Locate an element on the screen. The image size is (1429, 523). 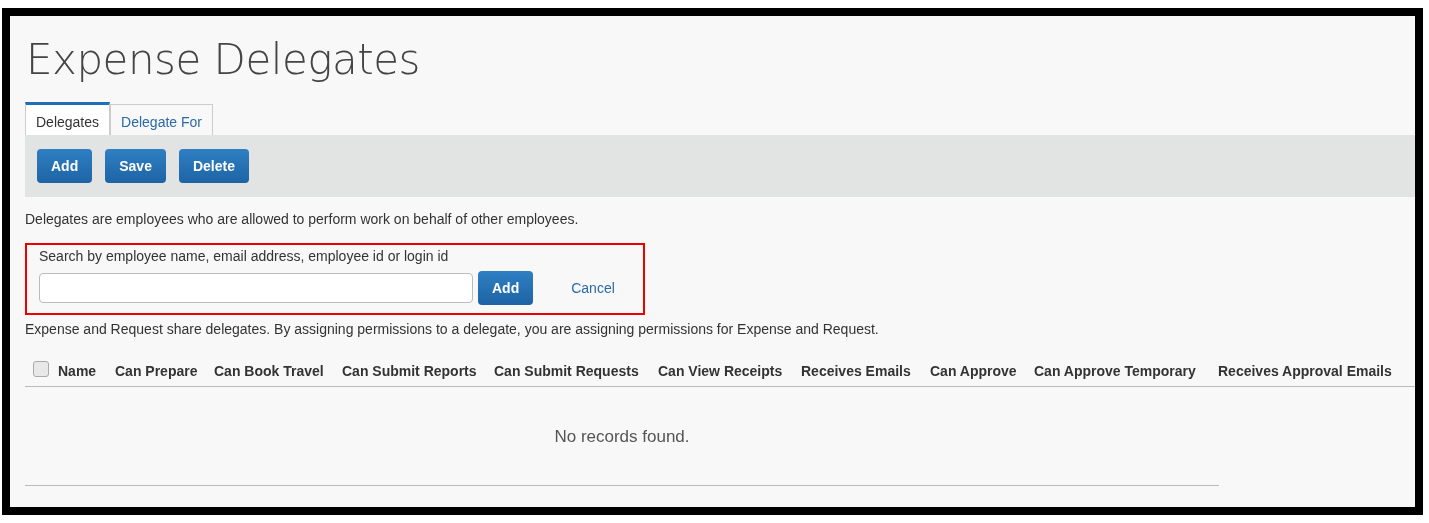
column-header: Can View Receipts is located at coordinates (721, 371).